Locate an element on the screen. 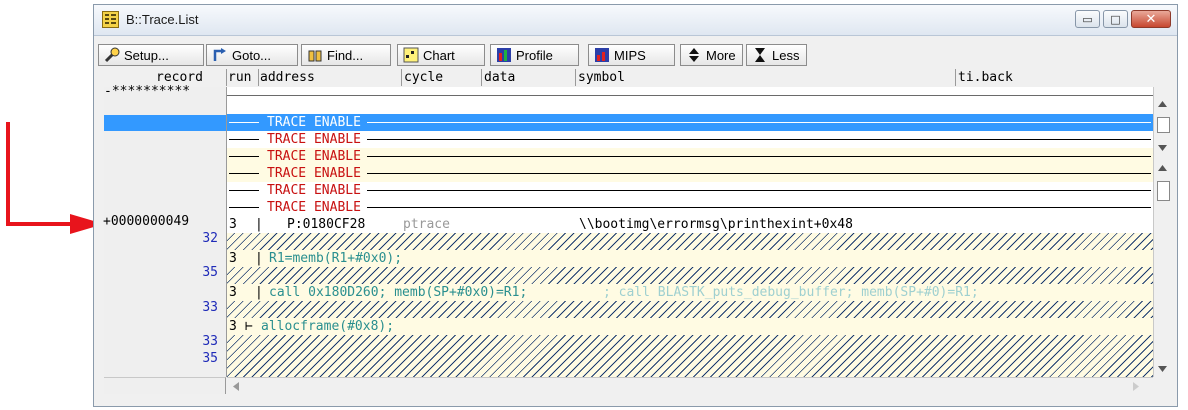 The height and width of the screenshot is (410, 1188). scroll-left-icon is located at coordinates (236, 386).